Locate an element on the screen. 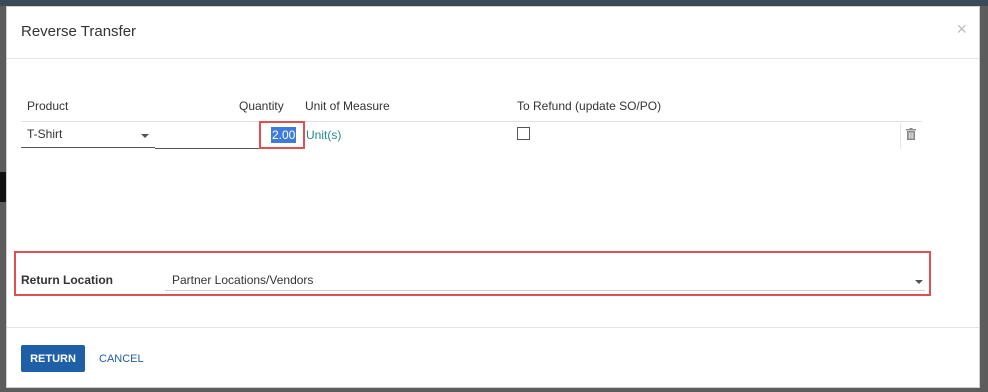 The image size is (988, 392). unit-of-measure-link: Unit(s) is located at coordinates (323, 135).